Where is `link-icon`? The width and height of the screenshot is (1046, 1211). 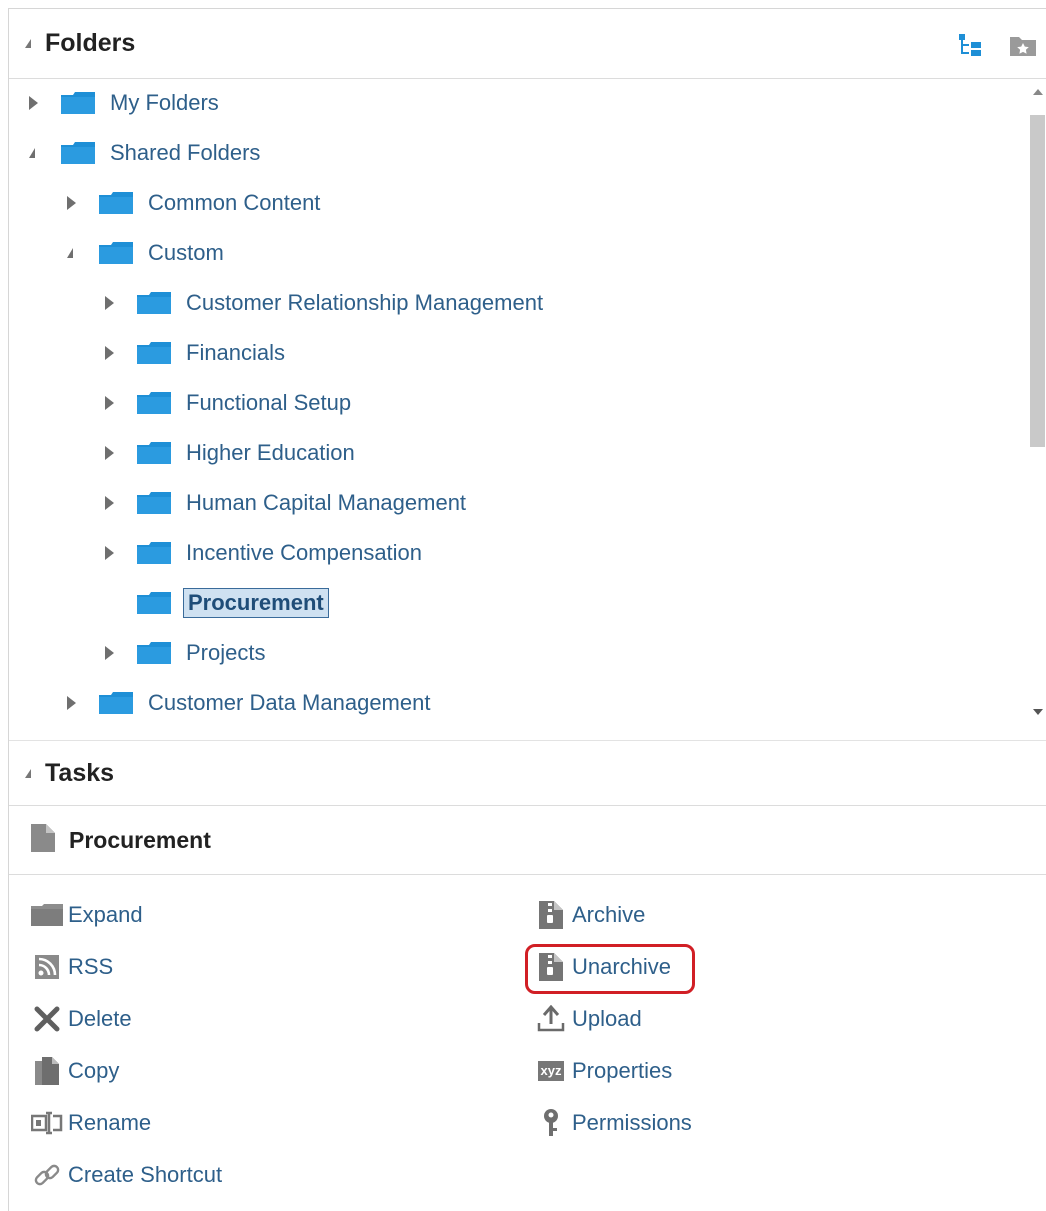 link-icon is located at coordinates (47, 1175).